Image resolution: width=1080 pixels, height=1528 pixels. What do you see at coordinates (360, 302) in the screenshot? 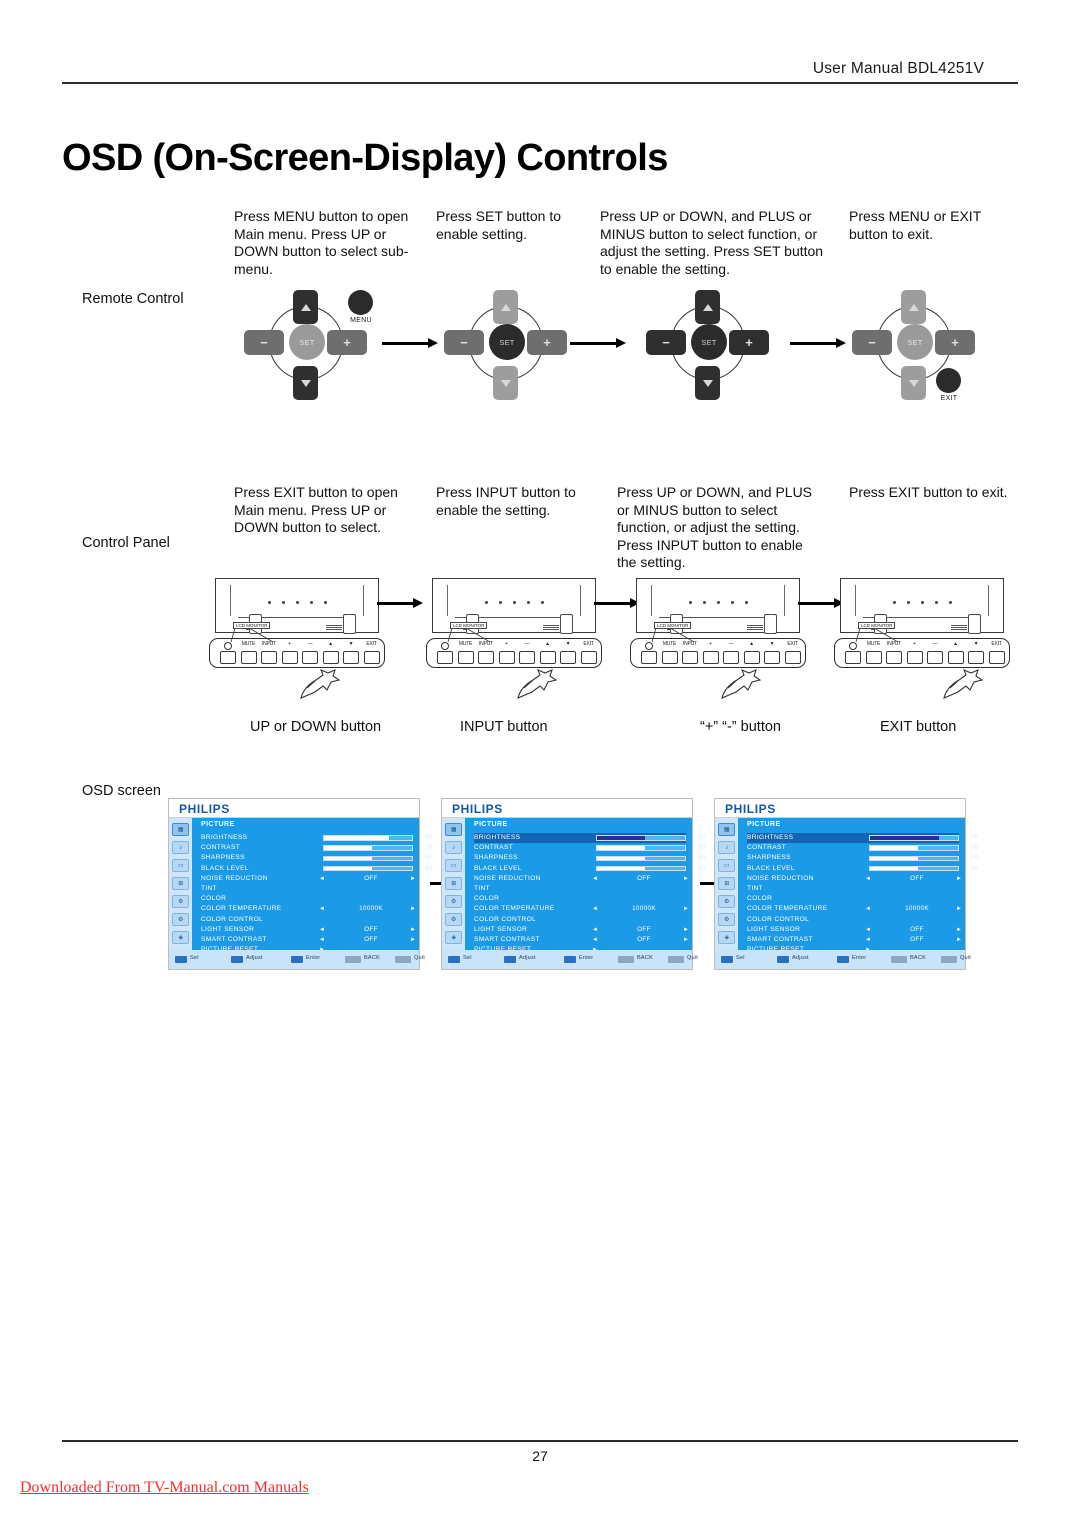
I see `remote-menu-button` at bounding box center [360, 302].